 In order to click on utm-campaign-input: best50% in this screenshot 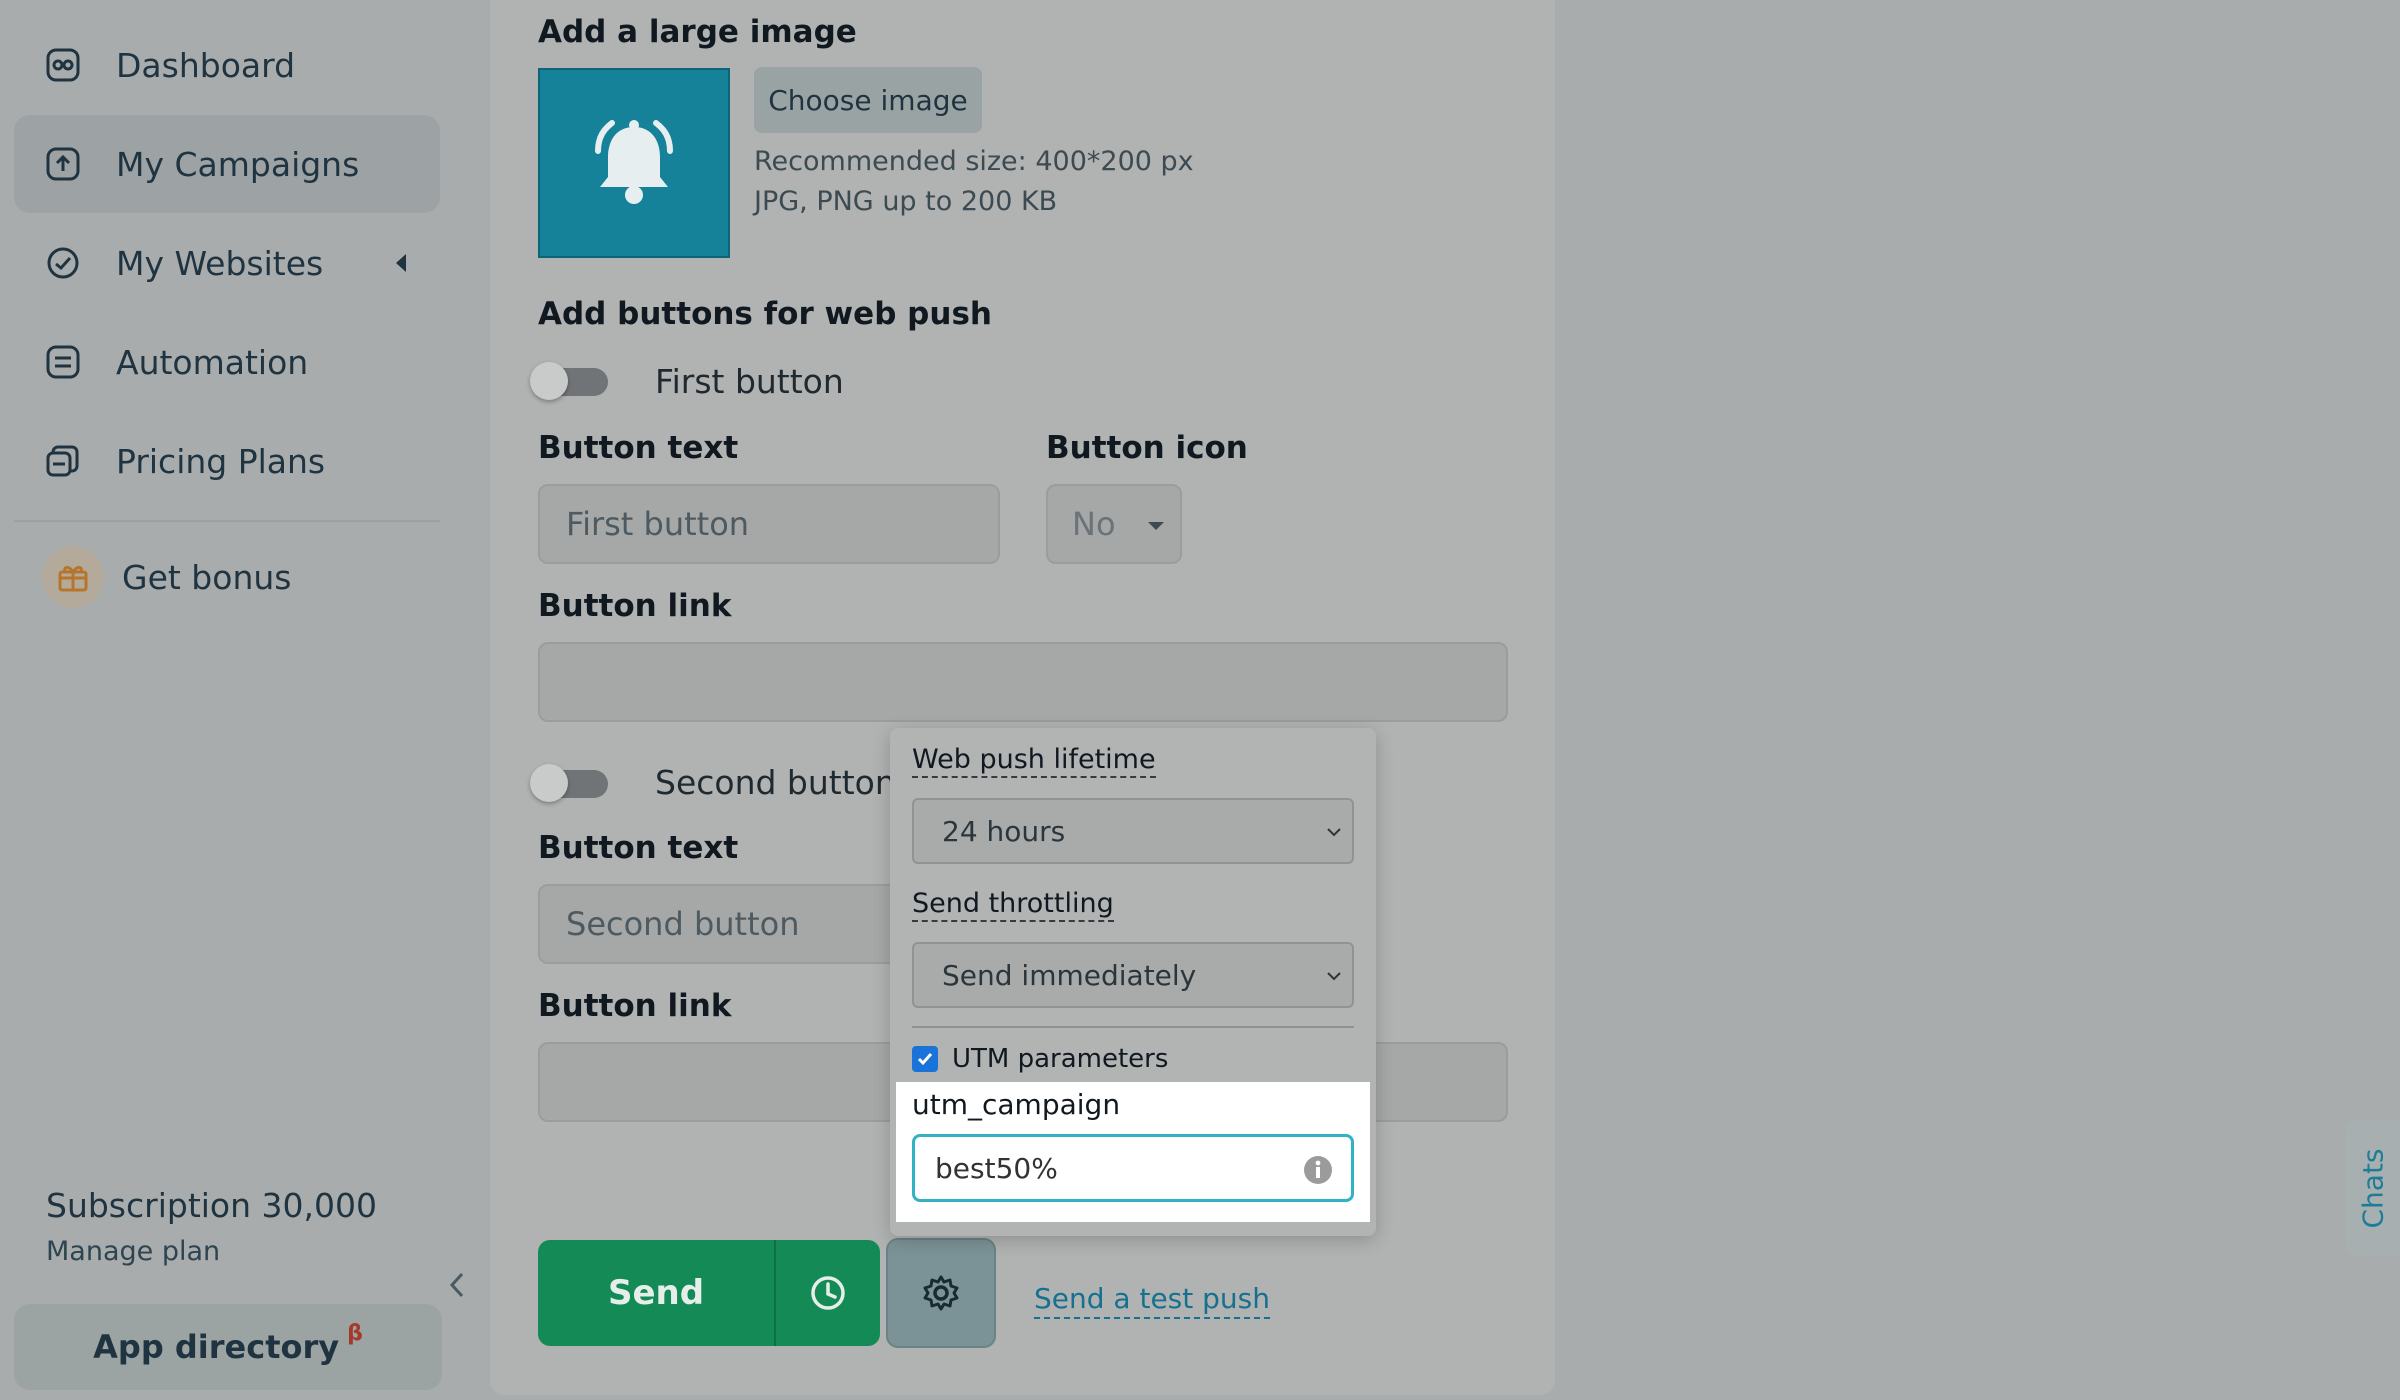, I will do `click(1133, 1168)`.